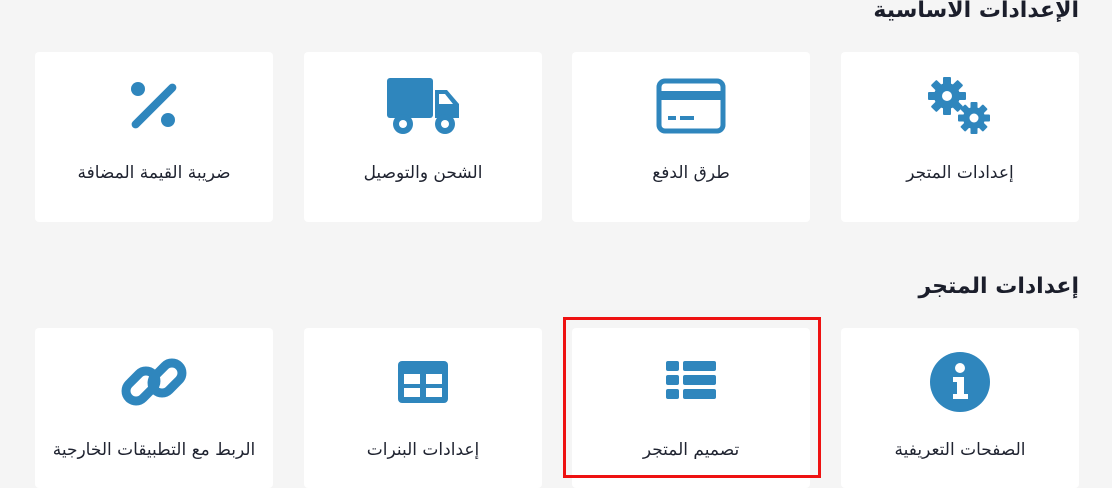  I want to click on gears-icon, so click(960, 106).